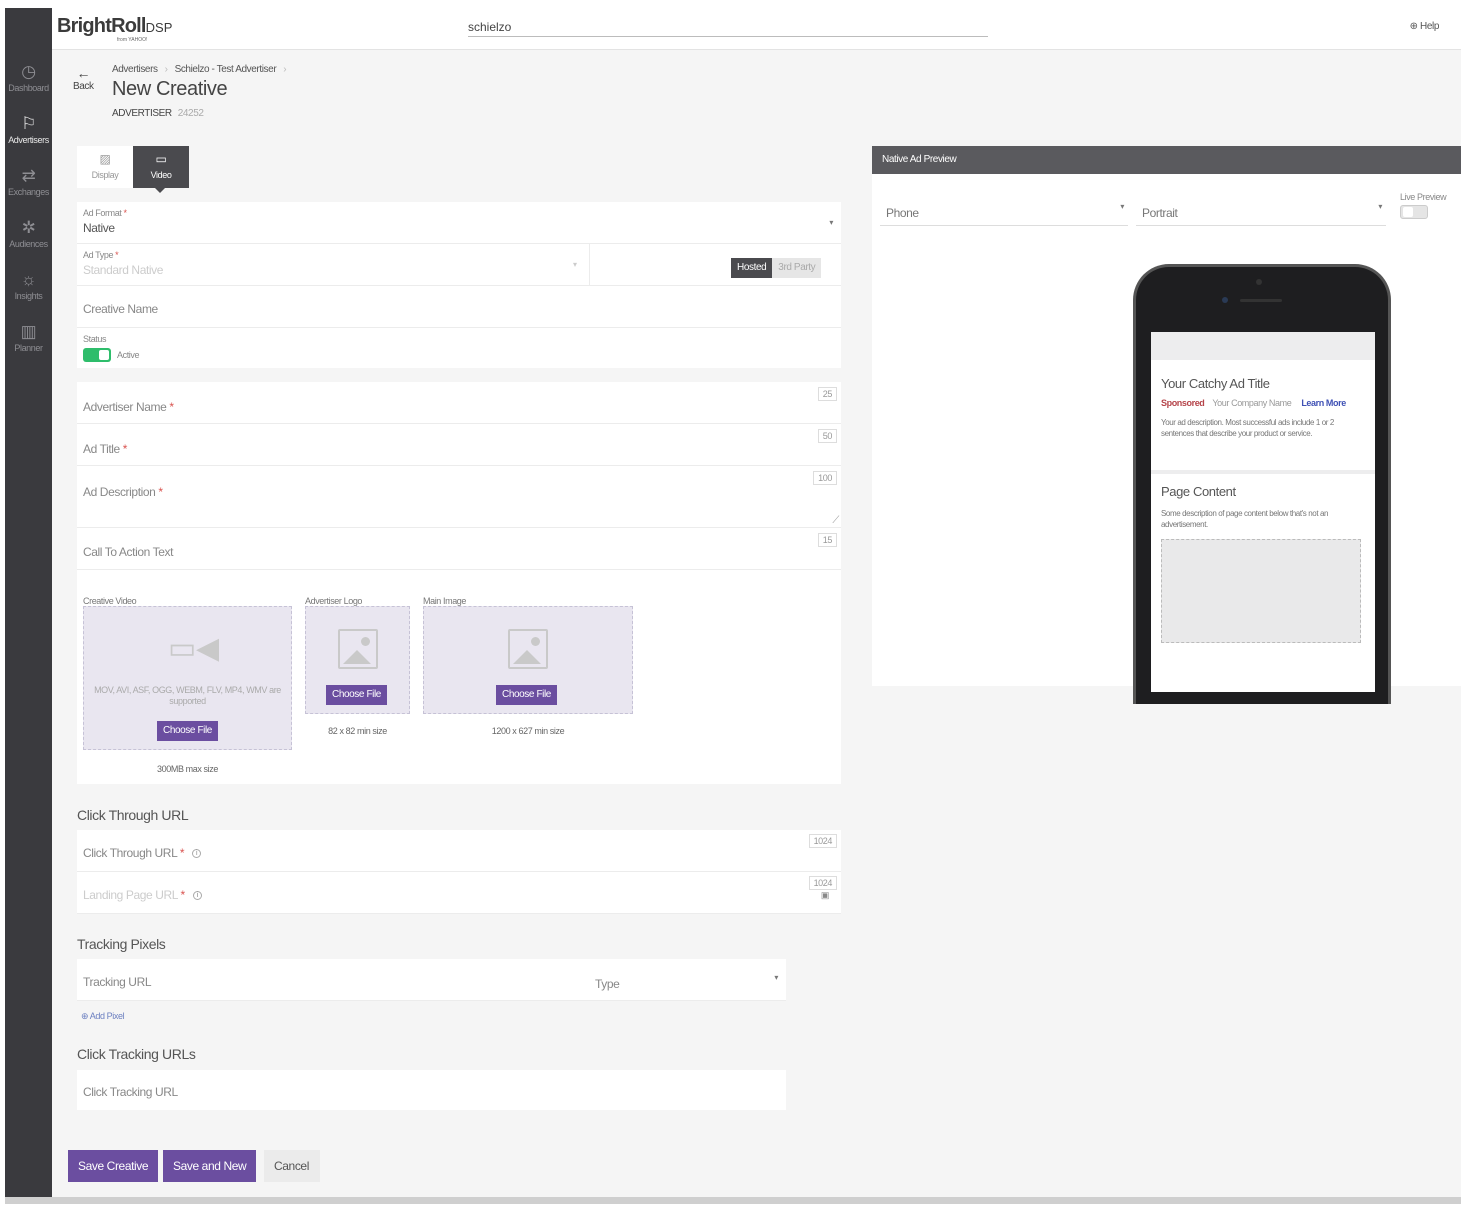 This screenshot has height=1212, width=1466. What do you see at coordinates (431, 1090) in the screenshot?
I see `click-tracking-url-field: Click Tracking URL` at bounding box center [431, 1090].